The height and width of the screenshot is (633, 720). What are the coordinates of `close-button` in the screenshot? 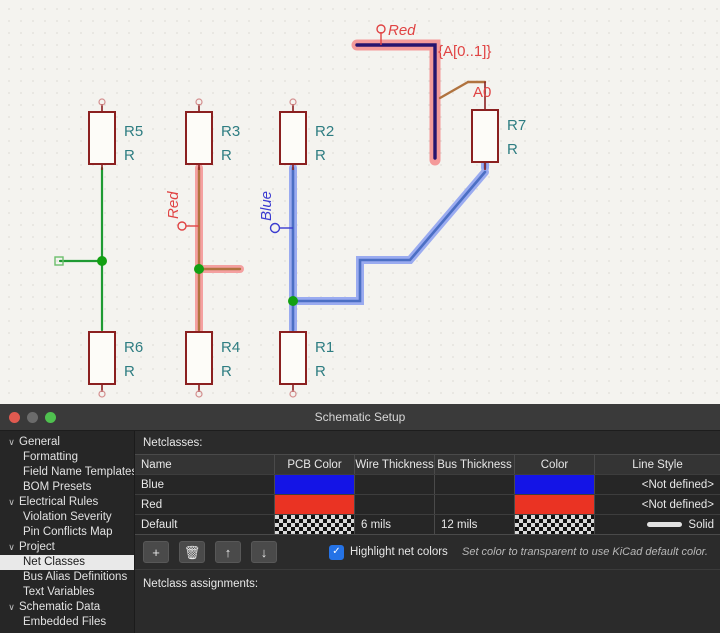 It's located at (14, 417).